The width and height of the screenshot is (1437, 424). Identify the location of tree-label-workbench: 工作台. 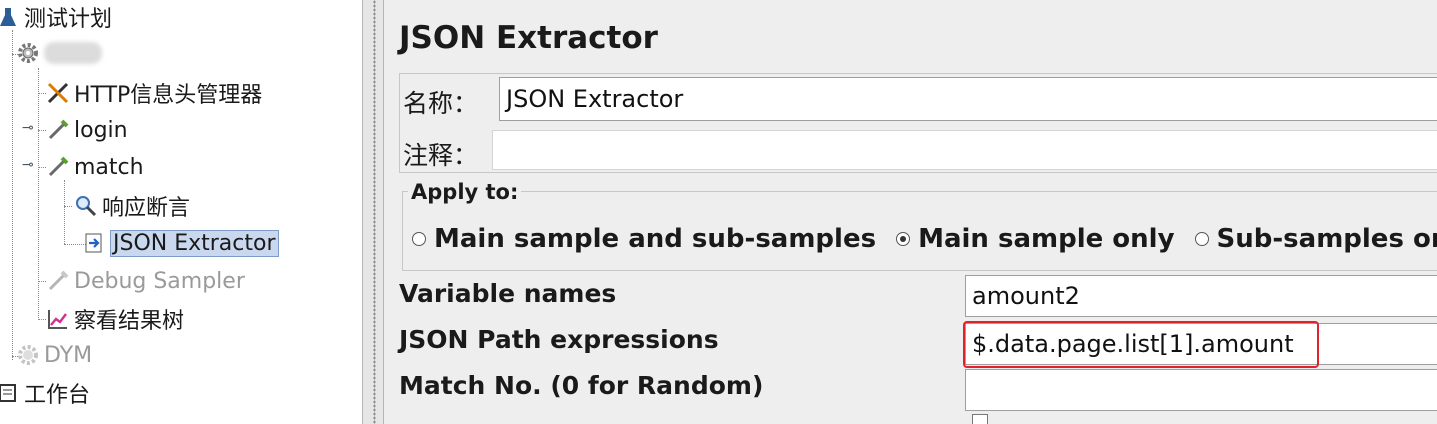
(57, 395).